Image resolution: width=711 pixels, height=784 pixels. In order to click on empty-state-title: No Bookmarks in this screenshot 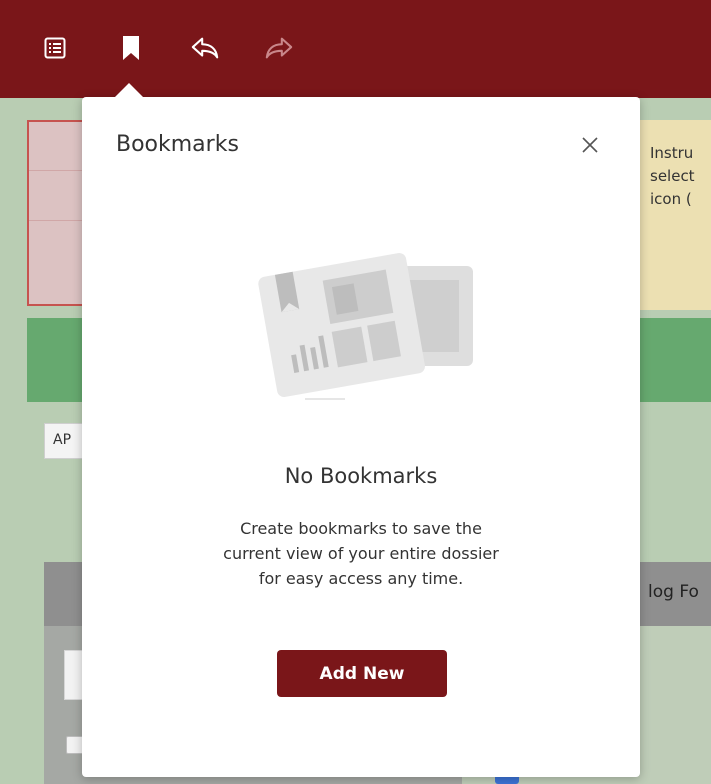, I will do `click(361, 476)`.